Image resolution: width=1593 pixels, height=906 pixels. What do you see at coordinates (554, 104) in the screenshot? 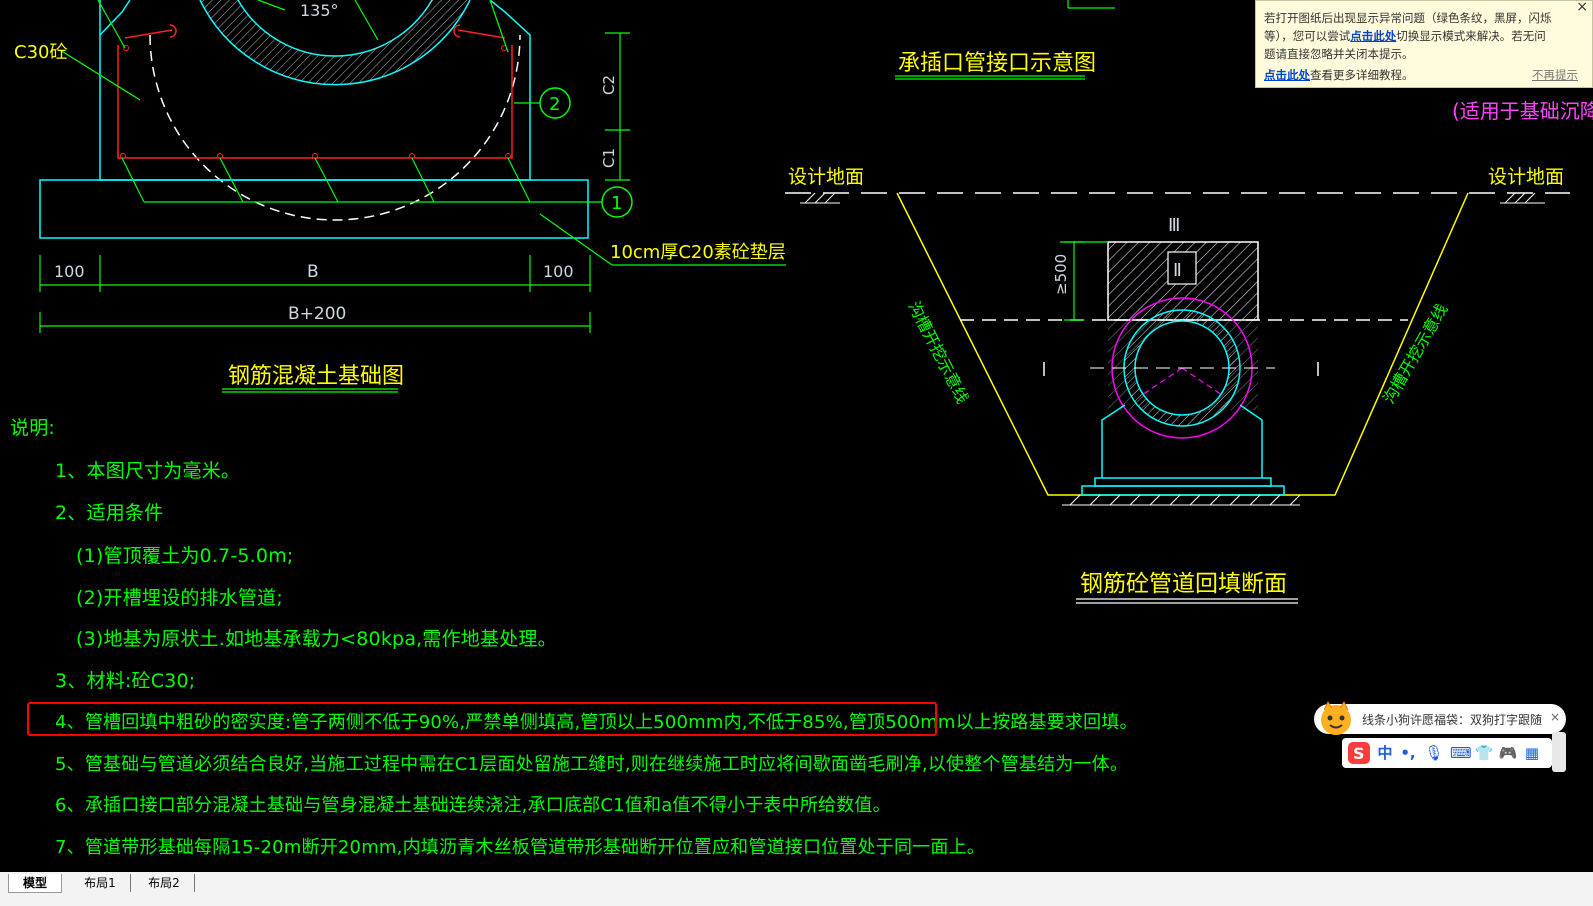
I see `callout-2: 2` at bounding box center [554, 104].